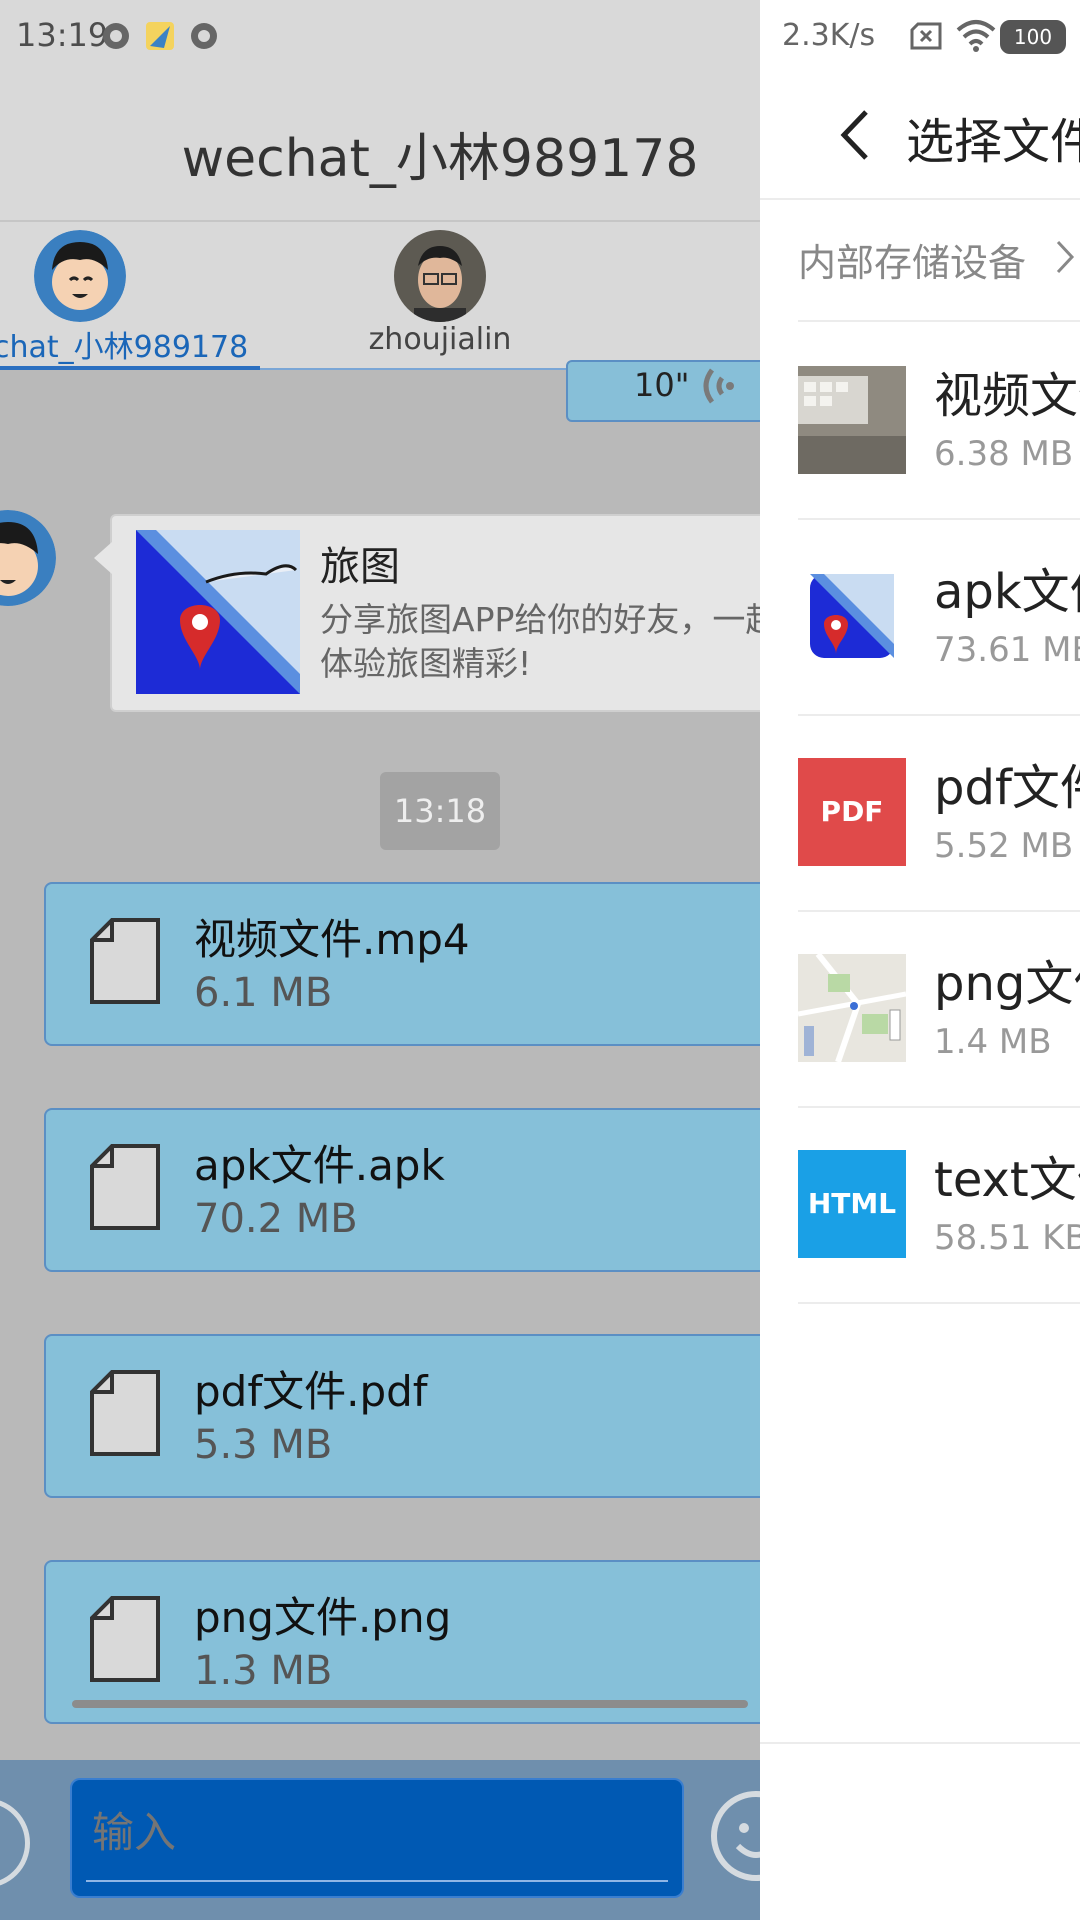 Image resolution: width=1080 pixels, height=1920 pixels. What do you see at coordinates (319, 1165) in the screenshot?
I see `file-name: apk文件.apk` at bounding box center [319, 1165].